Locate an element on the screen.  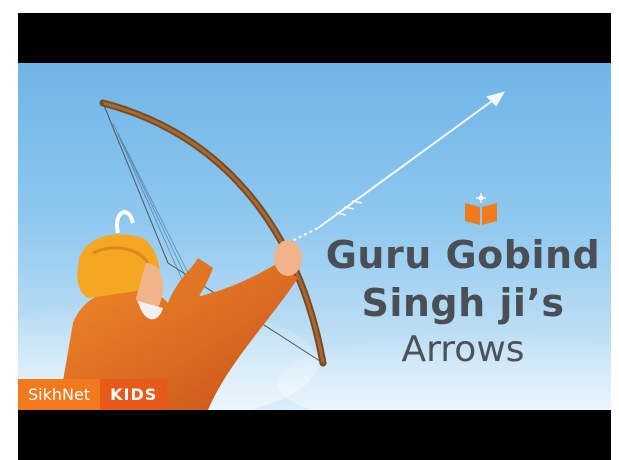
video-title: Guru Gobind Singh ji’s Arrows is located at coordinates (463, 302).